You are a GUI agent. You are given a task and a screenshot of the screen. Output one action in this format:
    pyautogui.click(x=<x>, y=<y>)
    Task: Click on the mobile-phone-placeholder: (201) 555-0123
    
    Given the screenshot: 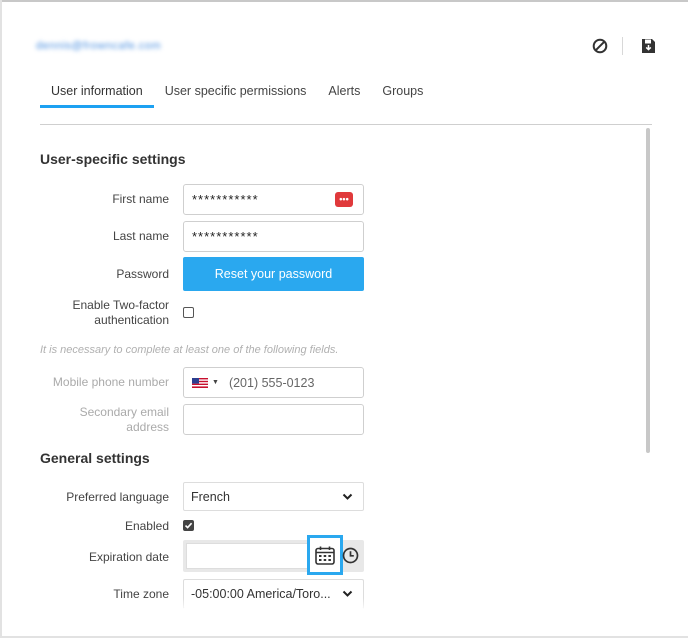 What is the action you would take?
    pyautogui.click(x=271, y=382)
    